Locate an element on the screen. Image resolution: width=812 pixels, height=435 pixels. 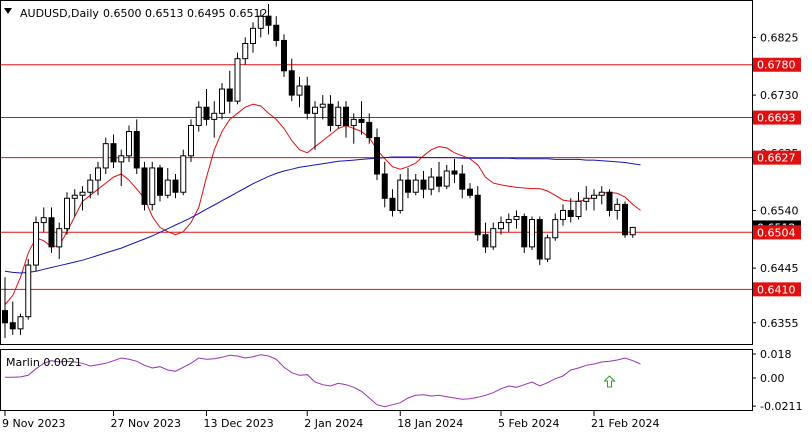
level-label-0: 0.6780 is located at coordinates (776, 65).